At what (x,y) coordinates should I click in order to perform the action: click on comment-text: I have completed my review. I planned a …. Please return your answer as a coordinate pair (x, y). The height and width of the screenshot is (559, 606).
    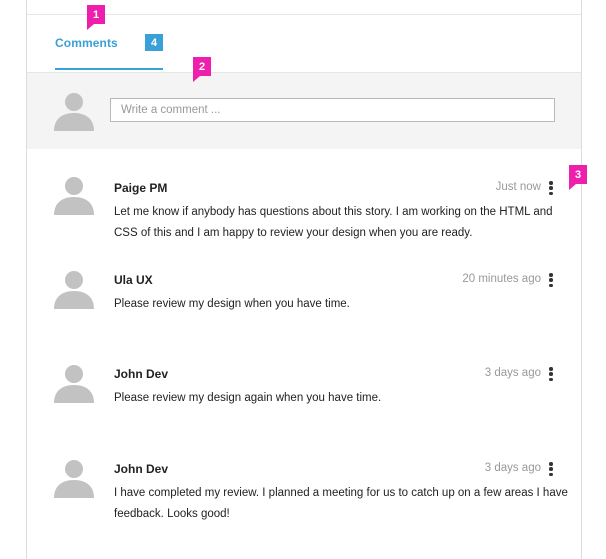
    Looking at the image, I should click on (341, 503).